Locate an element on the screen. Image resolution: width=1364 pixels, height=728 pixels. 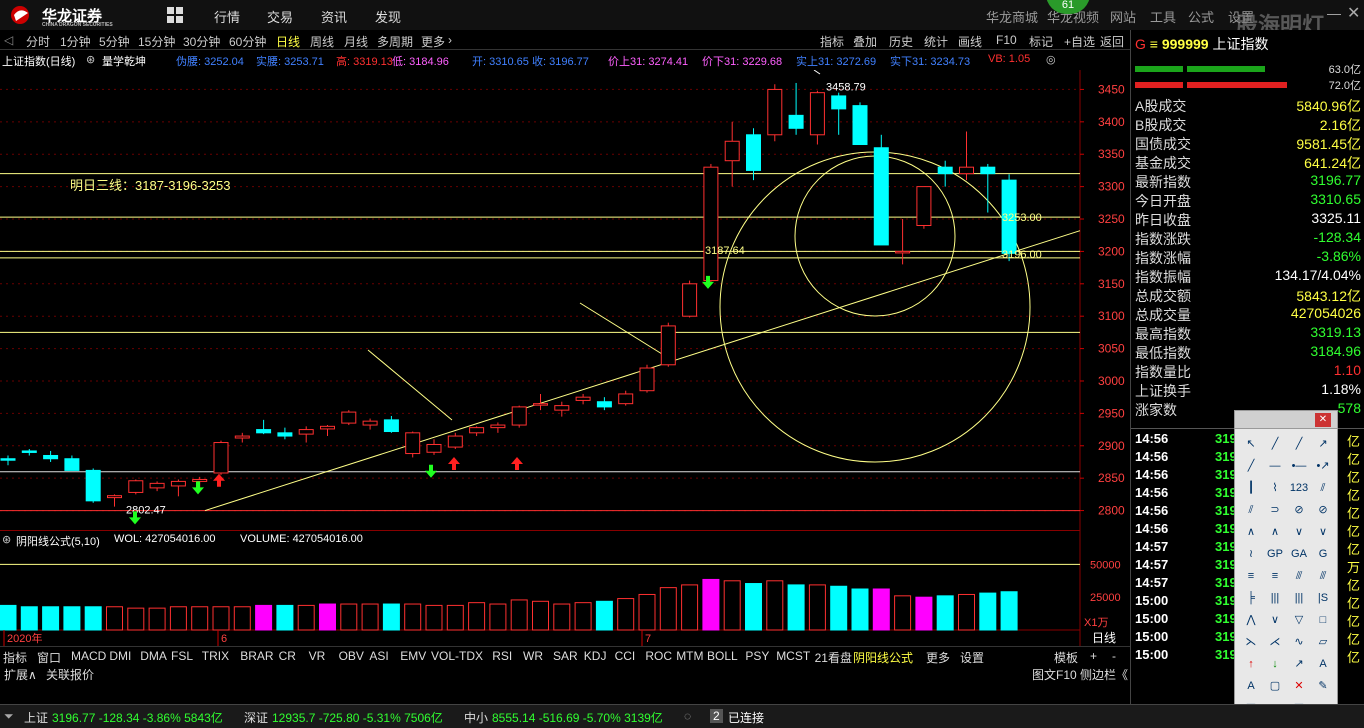
indicator-tab-2: MACD is located at coordinates (88, 656).